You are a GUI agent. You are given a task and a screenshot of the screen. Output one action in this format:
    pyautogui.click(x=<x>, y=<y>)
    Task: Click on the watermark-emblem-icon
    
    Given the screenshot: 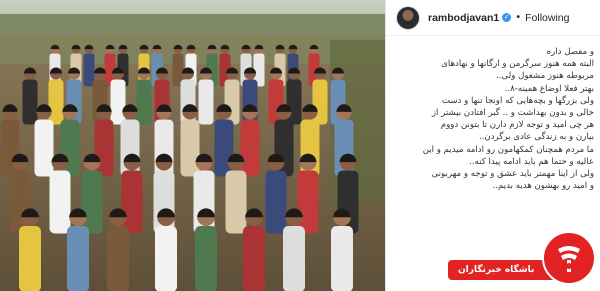 What is the action you would take?
    pyautogui.click(x=569, y=258)
    